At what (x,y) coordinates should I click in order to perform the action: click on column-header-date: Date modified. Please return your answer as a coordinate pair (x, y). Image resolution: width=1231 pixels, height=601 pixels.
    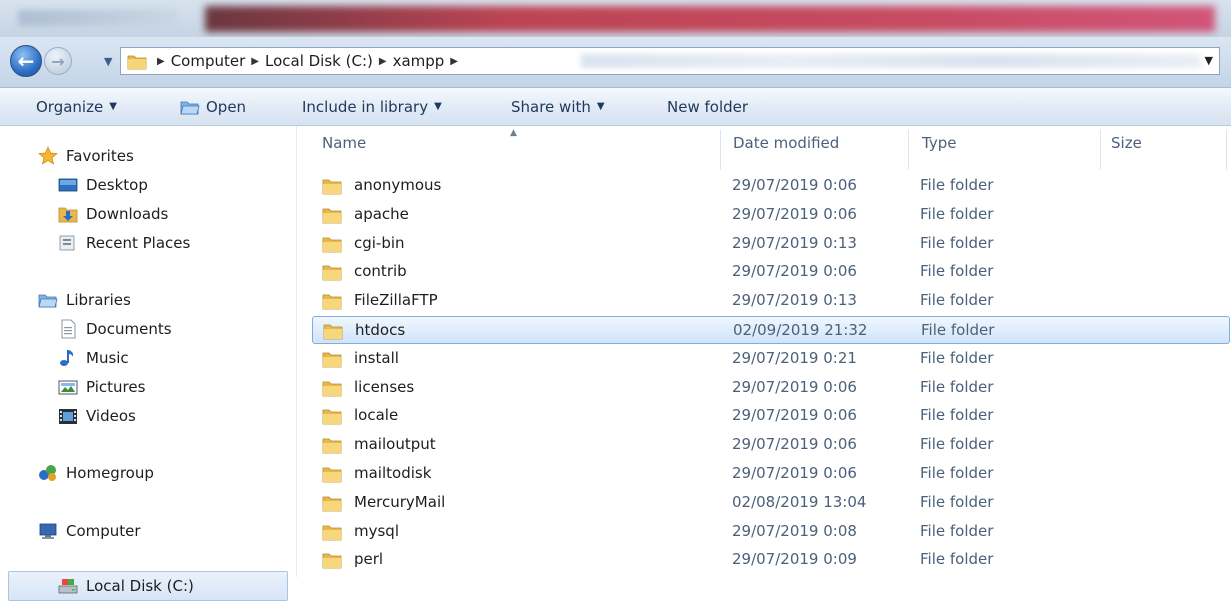
    Looking at the image, I should click on (786, 143).